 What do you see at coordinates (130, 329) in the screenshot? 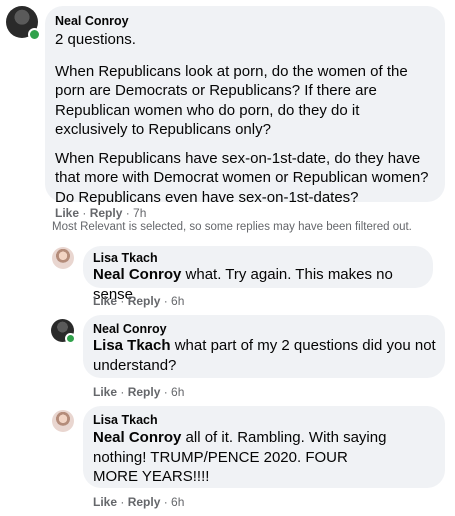
I see `reply-author: Neal Conroy` at bounding box center [130, 329].